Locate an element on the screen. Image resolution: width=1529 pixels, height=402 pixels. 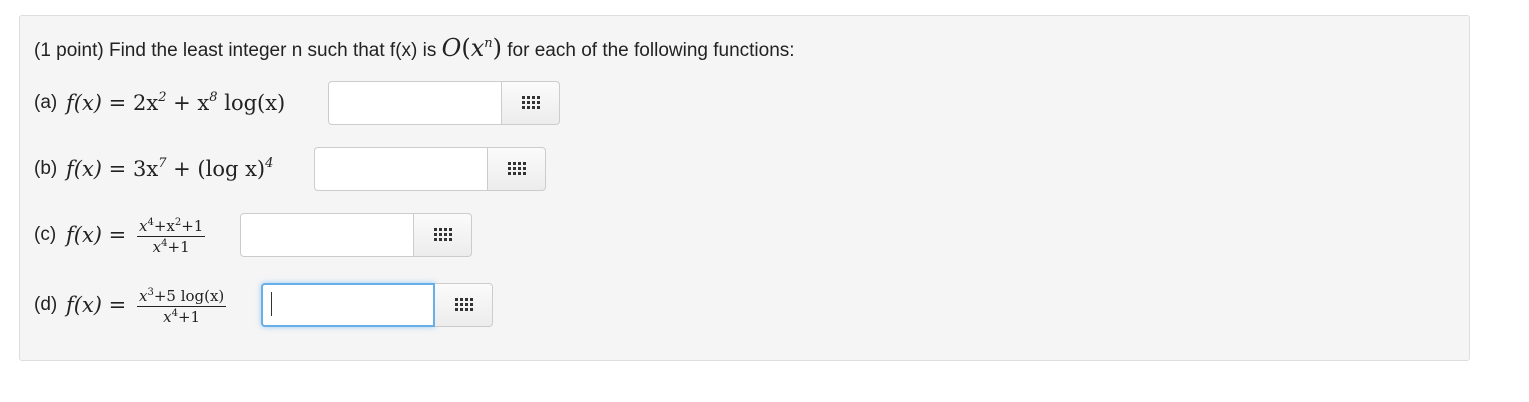
answer-input-b is located at coordinates (401, 169).